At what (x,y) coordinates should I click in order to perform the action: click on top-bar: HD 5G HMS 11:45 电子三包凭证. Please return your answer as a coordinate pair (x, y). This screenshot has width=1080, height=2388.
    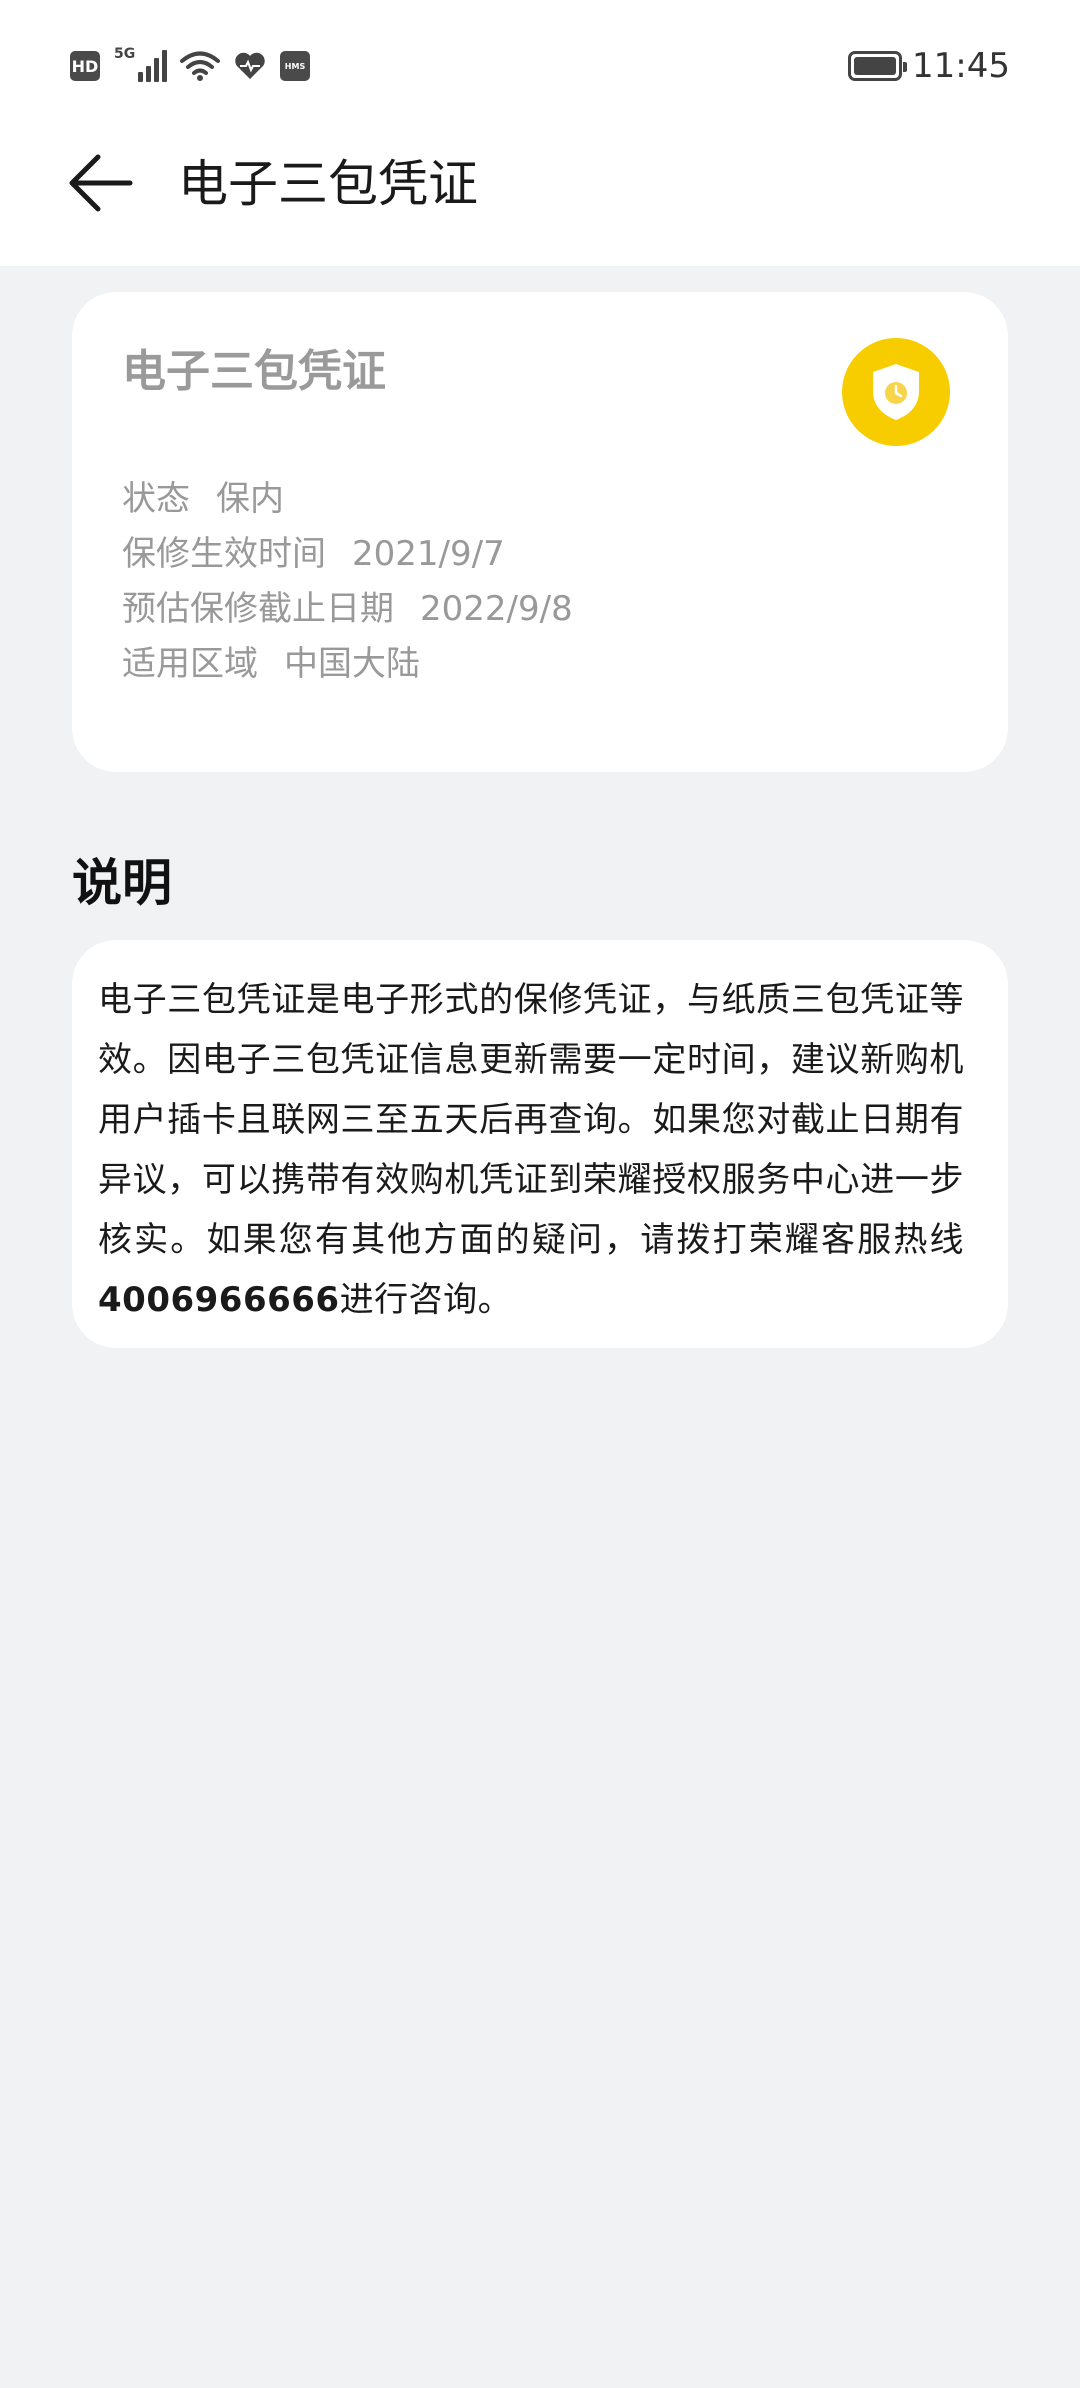
    Looking at the image, I should click on (540, 133).